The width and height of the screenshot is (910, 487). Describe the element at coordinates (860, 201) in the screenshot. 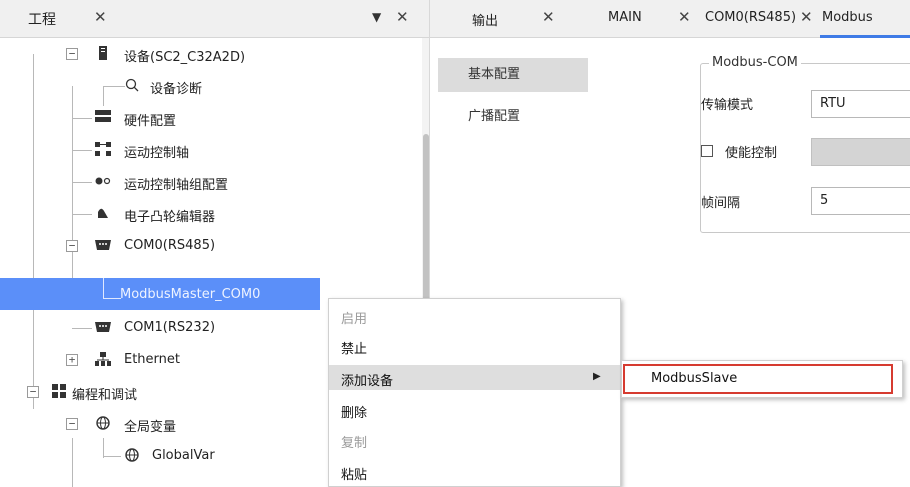

I see `frame-interval-input: 5` at that location.